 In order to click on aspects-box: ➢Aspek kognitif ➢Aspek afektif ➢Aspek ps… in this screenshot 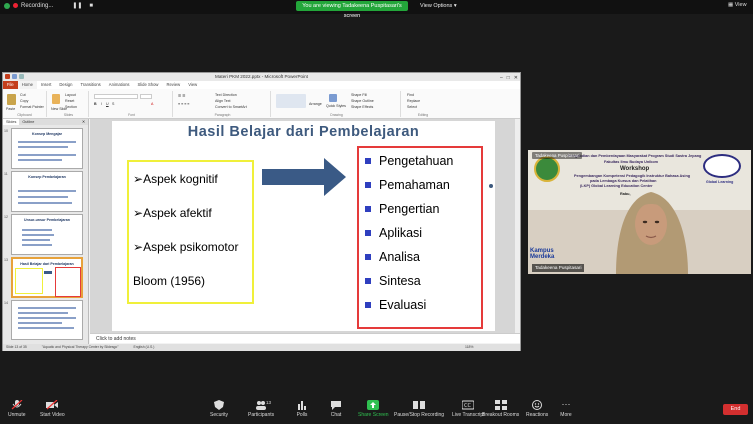, I will do `click(190, 232)`.